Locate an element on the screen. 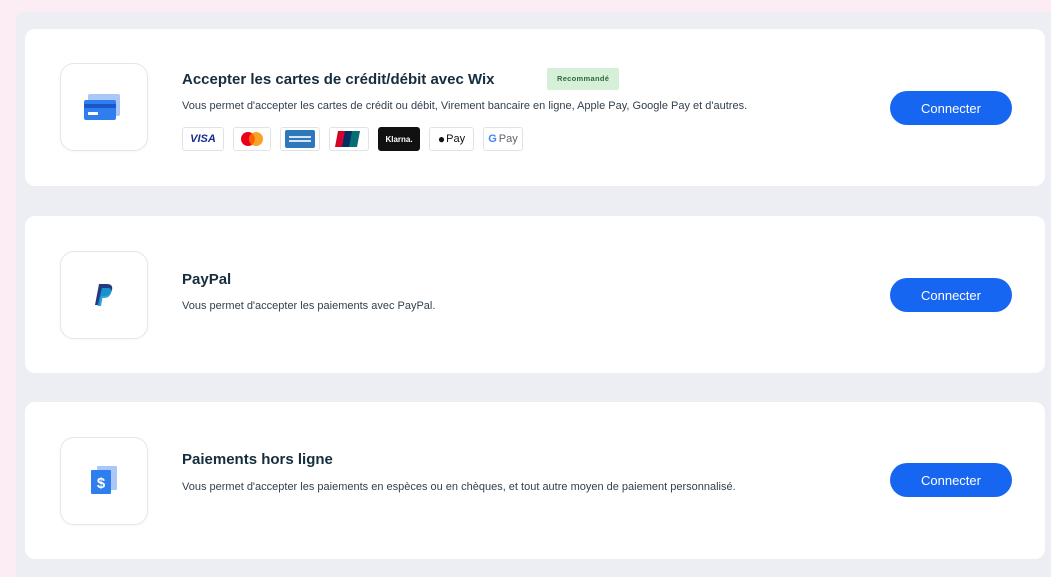 The width and height of the screenshot is (1051, 577). dollar-bill-icon: $ is located at coordinates (104, 480).